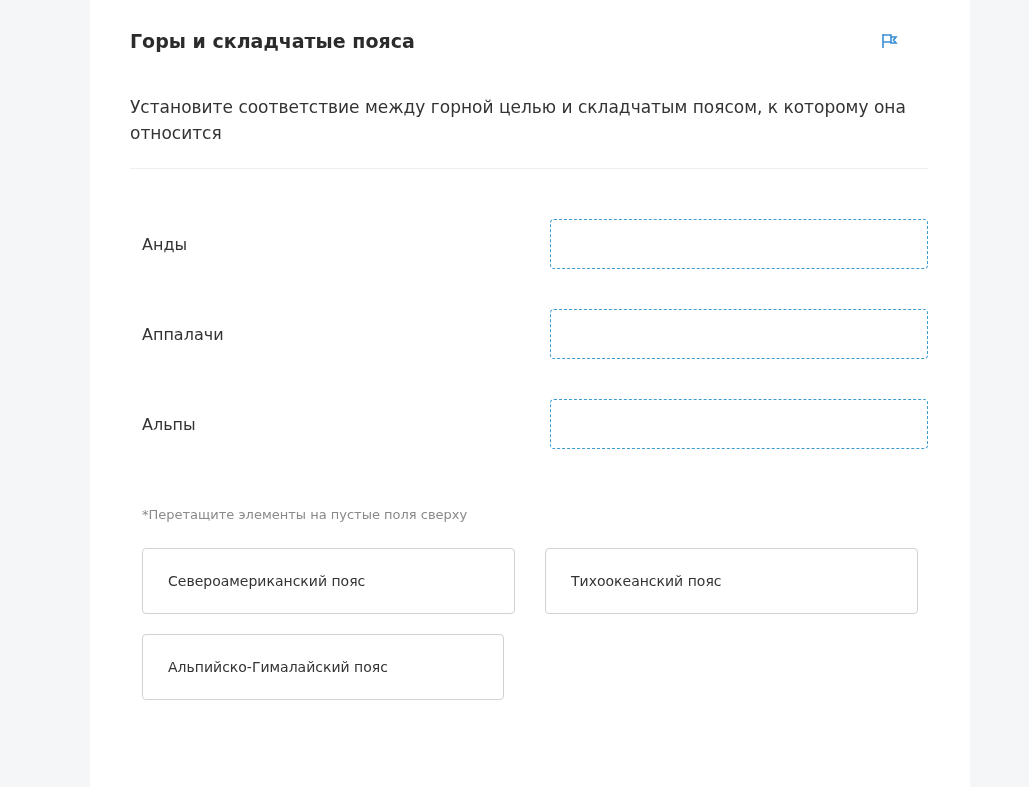 This screenshot has height=787, width=1029. I want to click on flag-icon, so click(889, 41).